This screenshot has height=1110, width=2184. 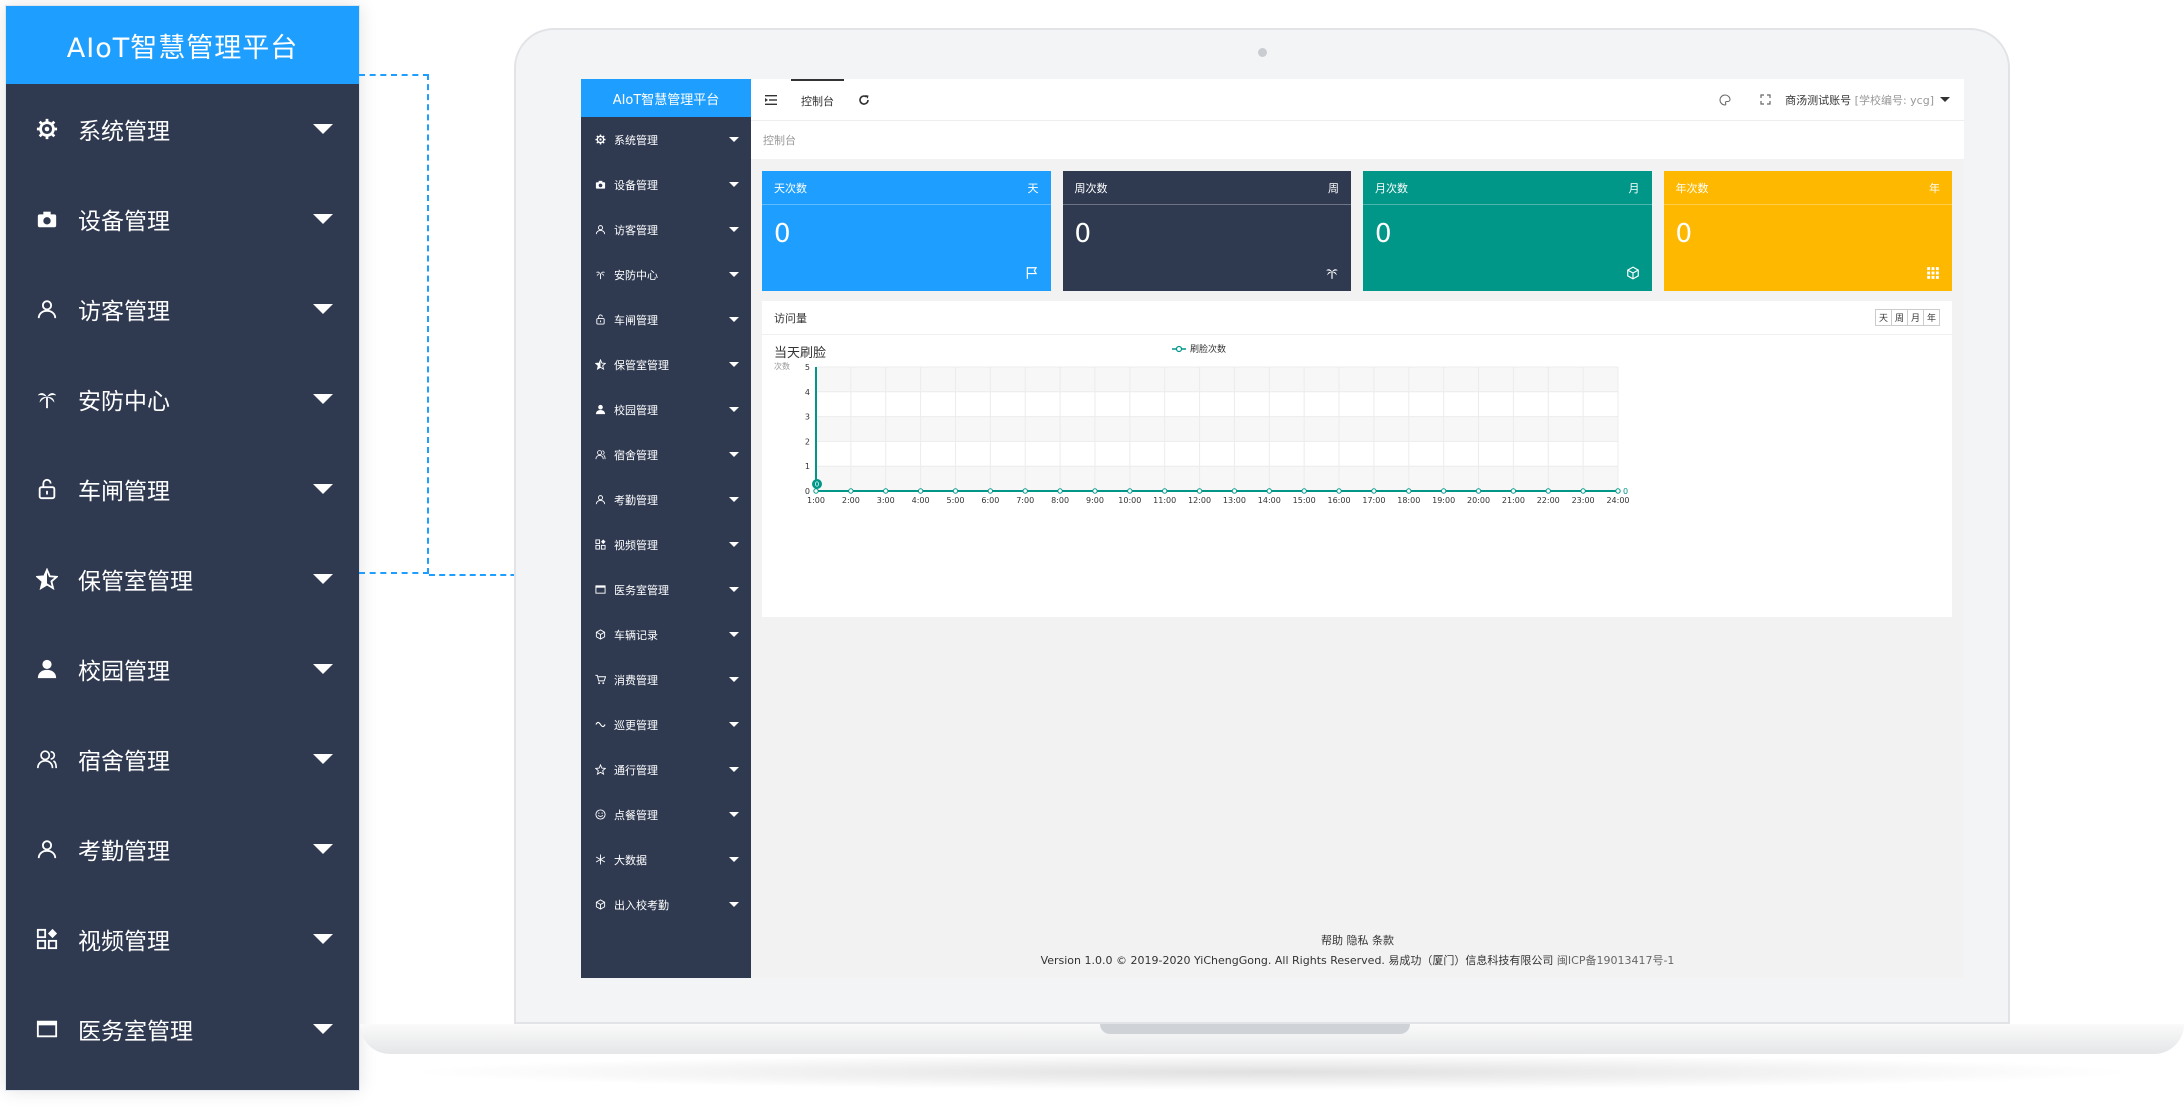 I want to click on apps-icon, so click(x=600, y=544).